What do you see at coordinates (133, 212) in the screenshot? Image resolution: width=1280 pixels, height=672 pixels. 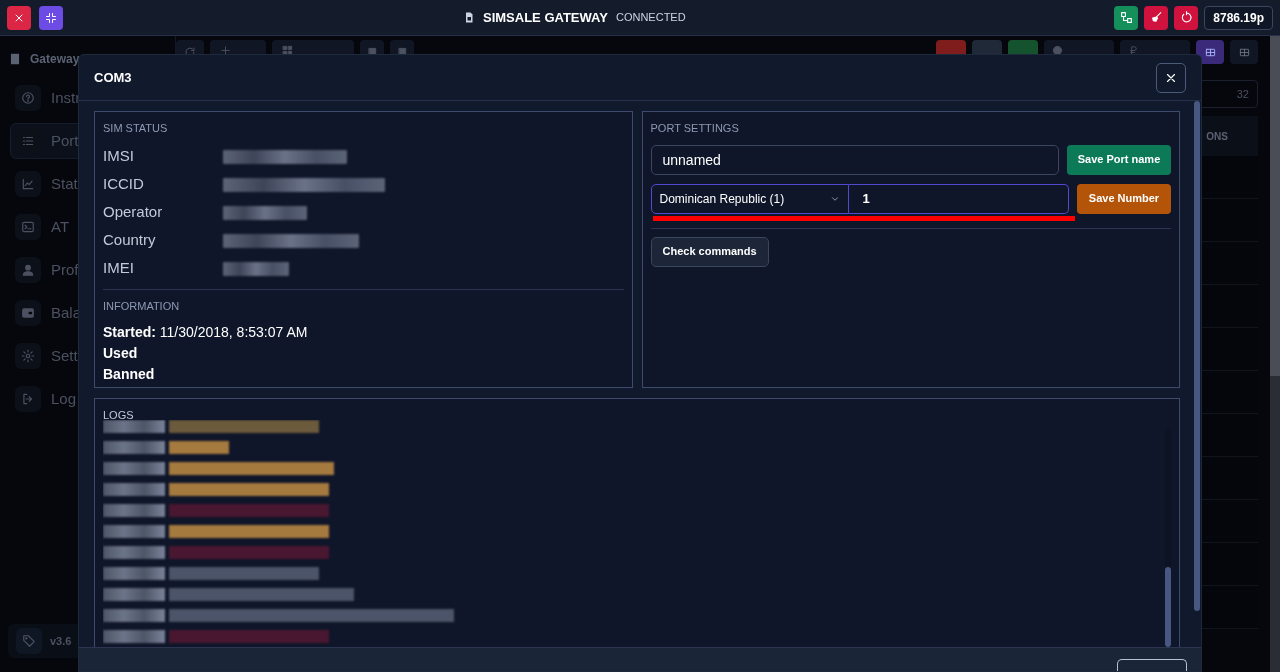 I see `field-label: Operator` at bounding box center [133, 212].